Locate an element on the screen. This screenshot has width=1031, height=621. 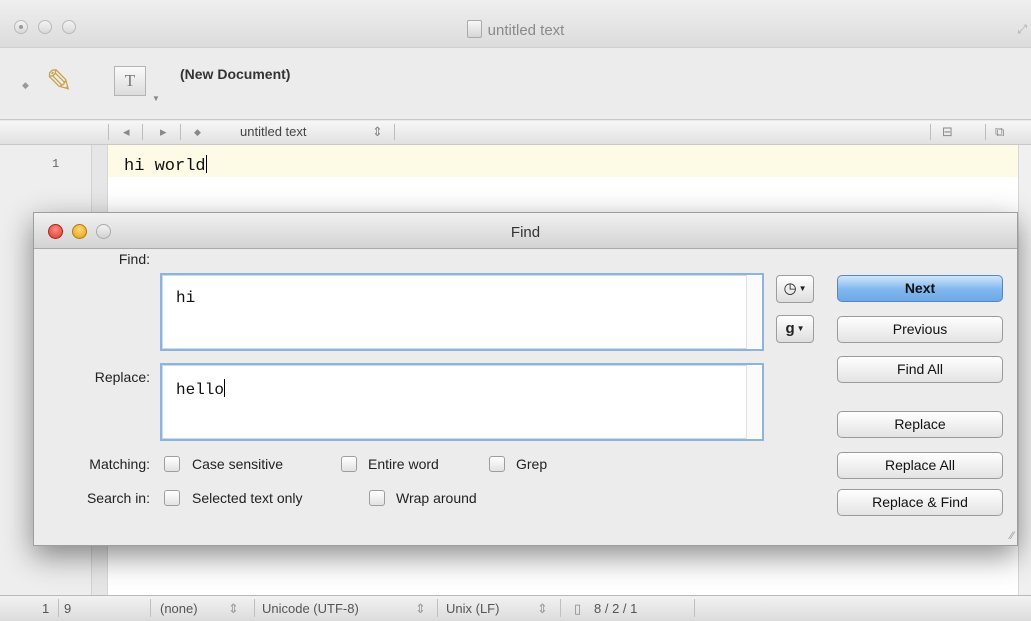
navigation-bar: ◂ ▸ ◆ untitled text ⇕ ⊟ ⧉ is located at coordinates (515, 133).